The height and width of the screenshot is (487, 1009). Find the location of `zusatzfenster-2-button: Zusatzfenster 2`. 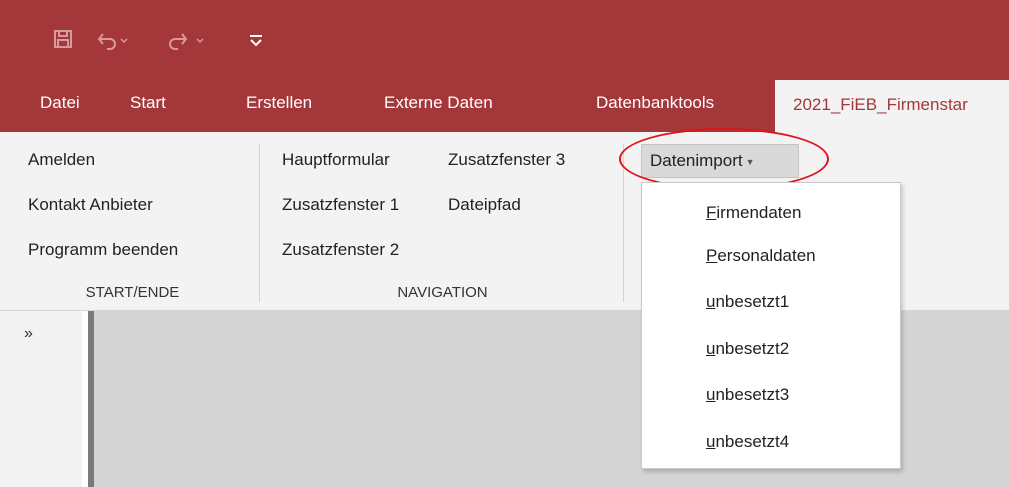

zusatzfenster-2-button: Zusatzfenster 2 is located at coordinates (340, 250).